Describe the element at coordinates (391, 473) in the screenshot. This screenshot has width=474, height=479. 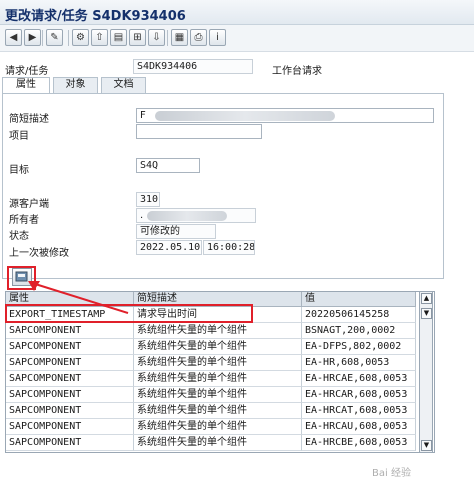
I see `watermark-text: Bai 经验` at that location.